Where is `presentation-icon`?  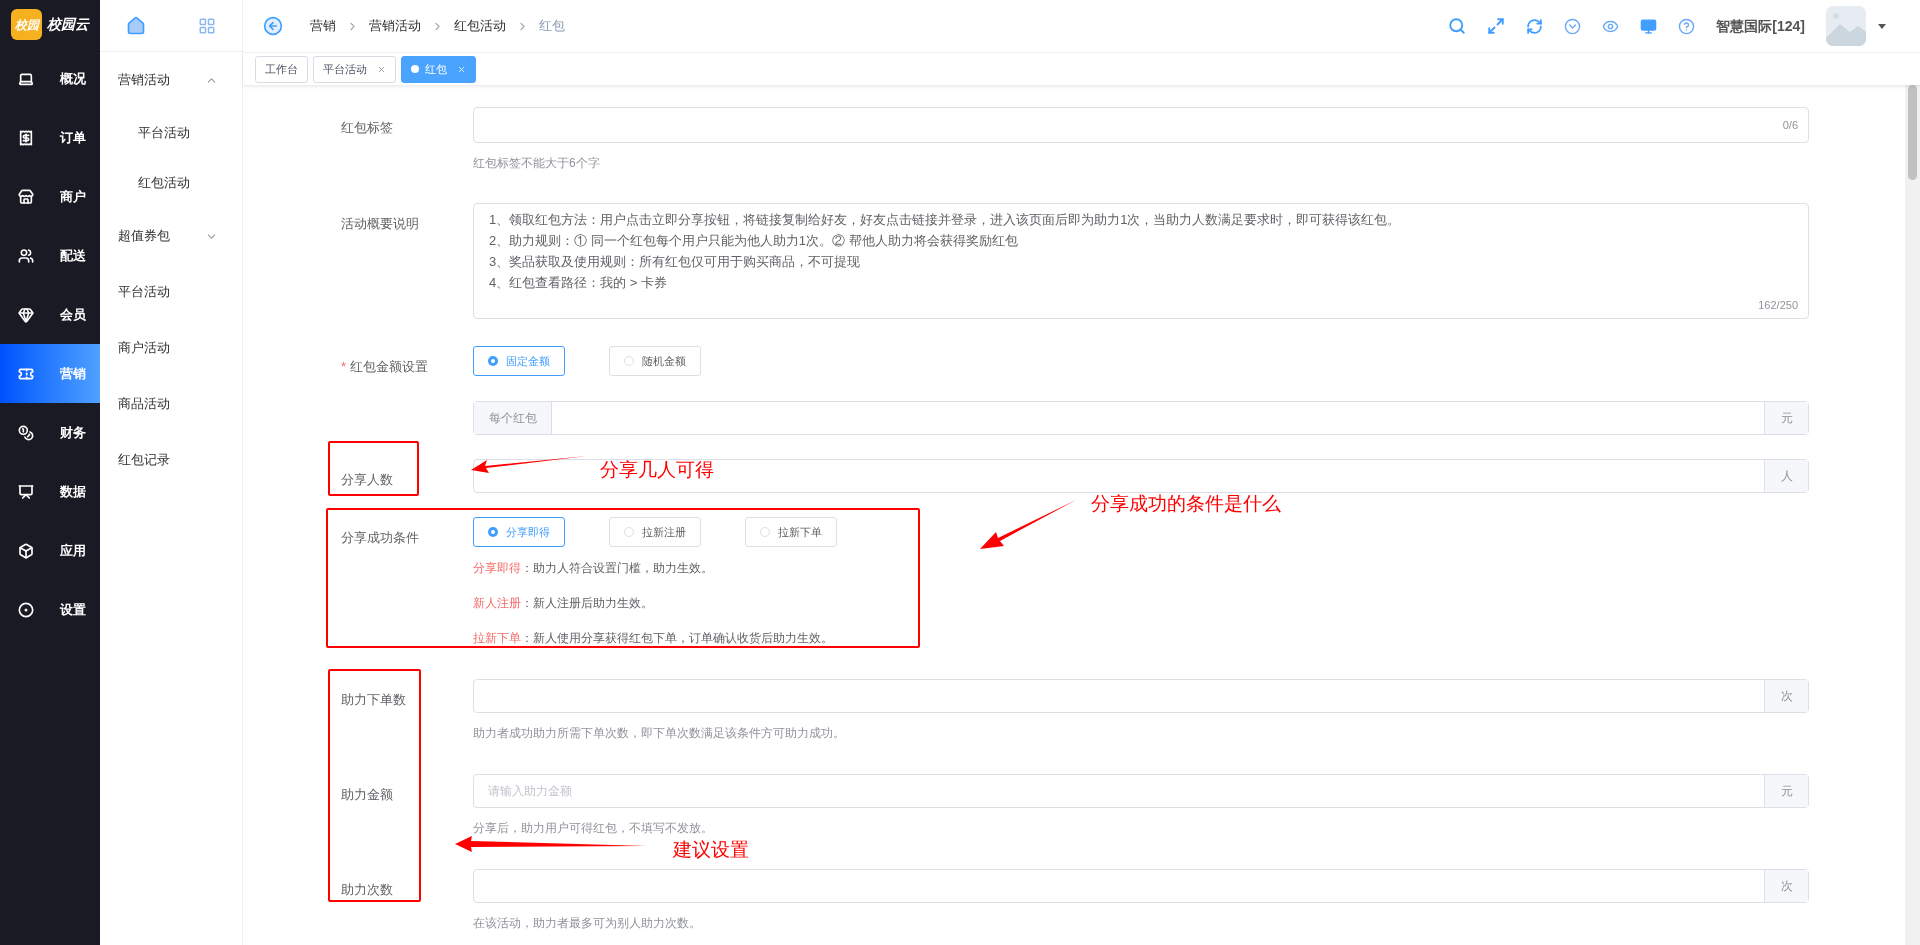 presentation-icon is located at coordinates (26, 491).